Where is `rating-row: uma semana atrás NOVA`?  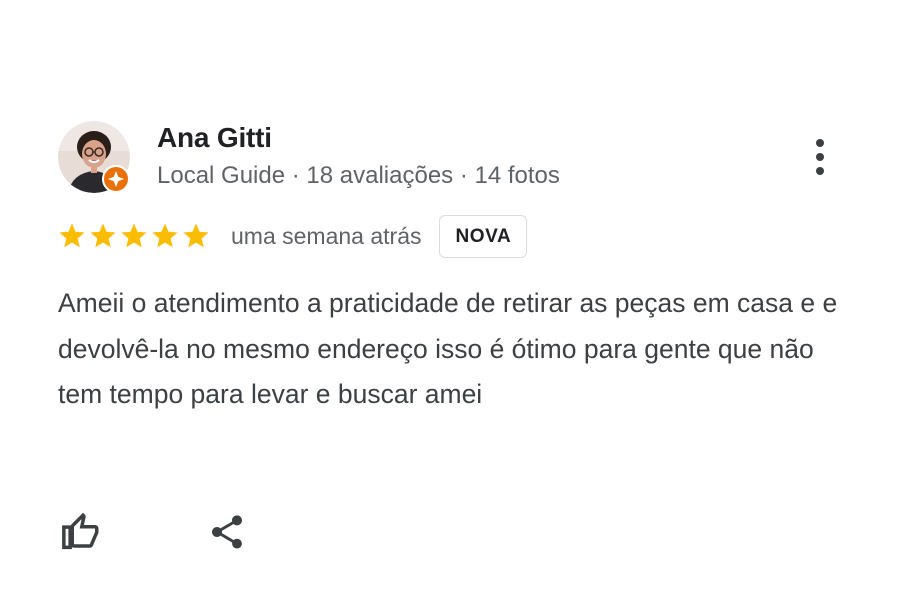
rating-row: uma semana atrás NOVA is located at coordinates (292, 236).